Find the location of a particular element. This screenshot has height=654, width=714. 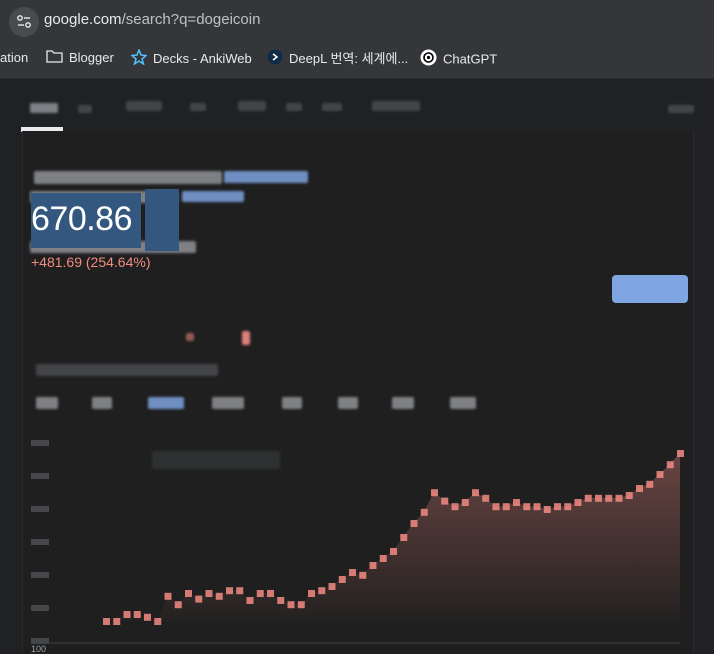

current-price: 670.86 is located at coordinates (82, 219).